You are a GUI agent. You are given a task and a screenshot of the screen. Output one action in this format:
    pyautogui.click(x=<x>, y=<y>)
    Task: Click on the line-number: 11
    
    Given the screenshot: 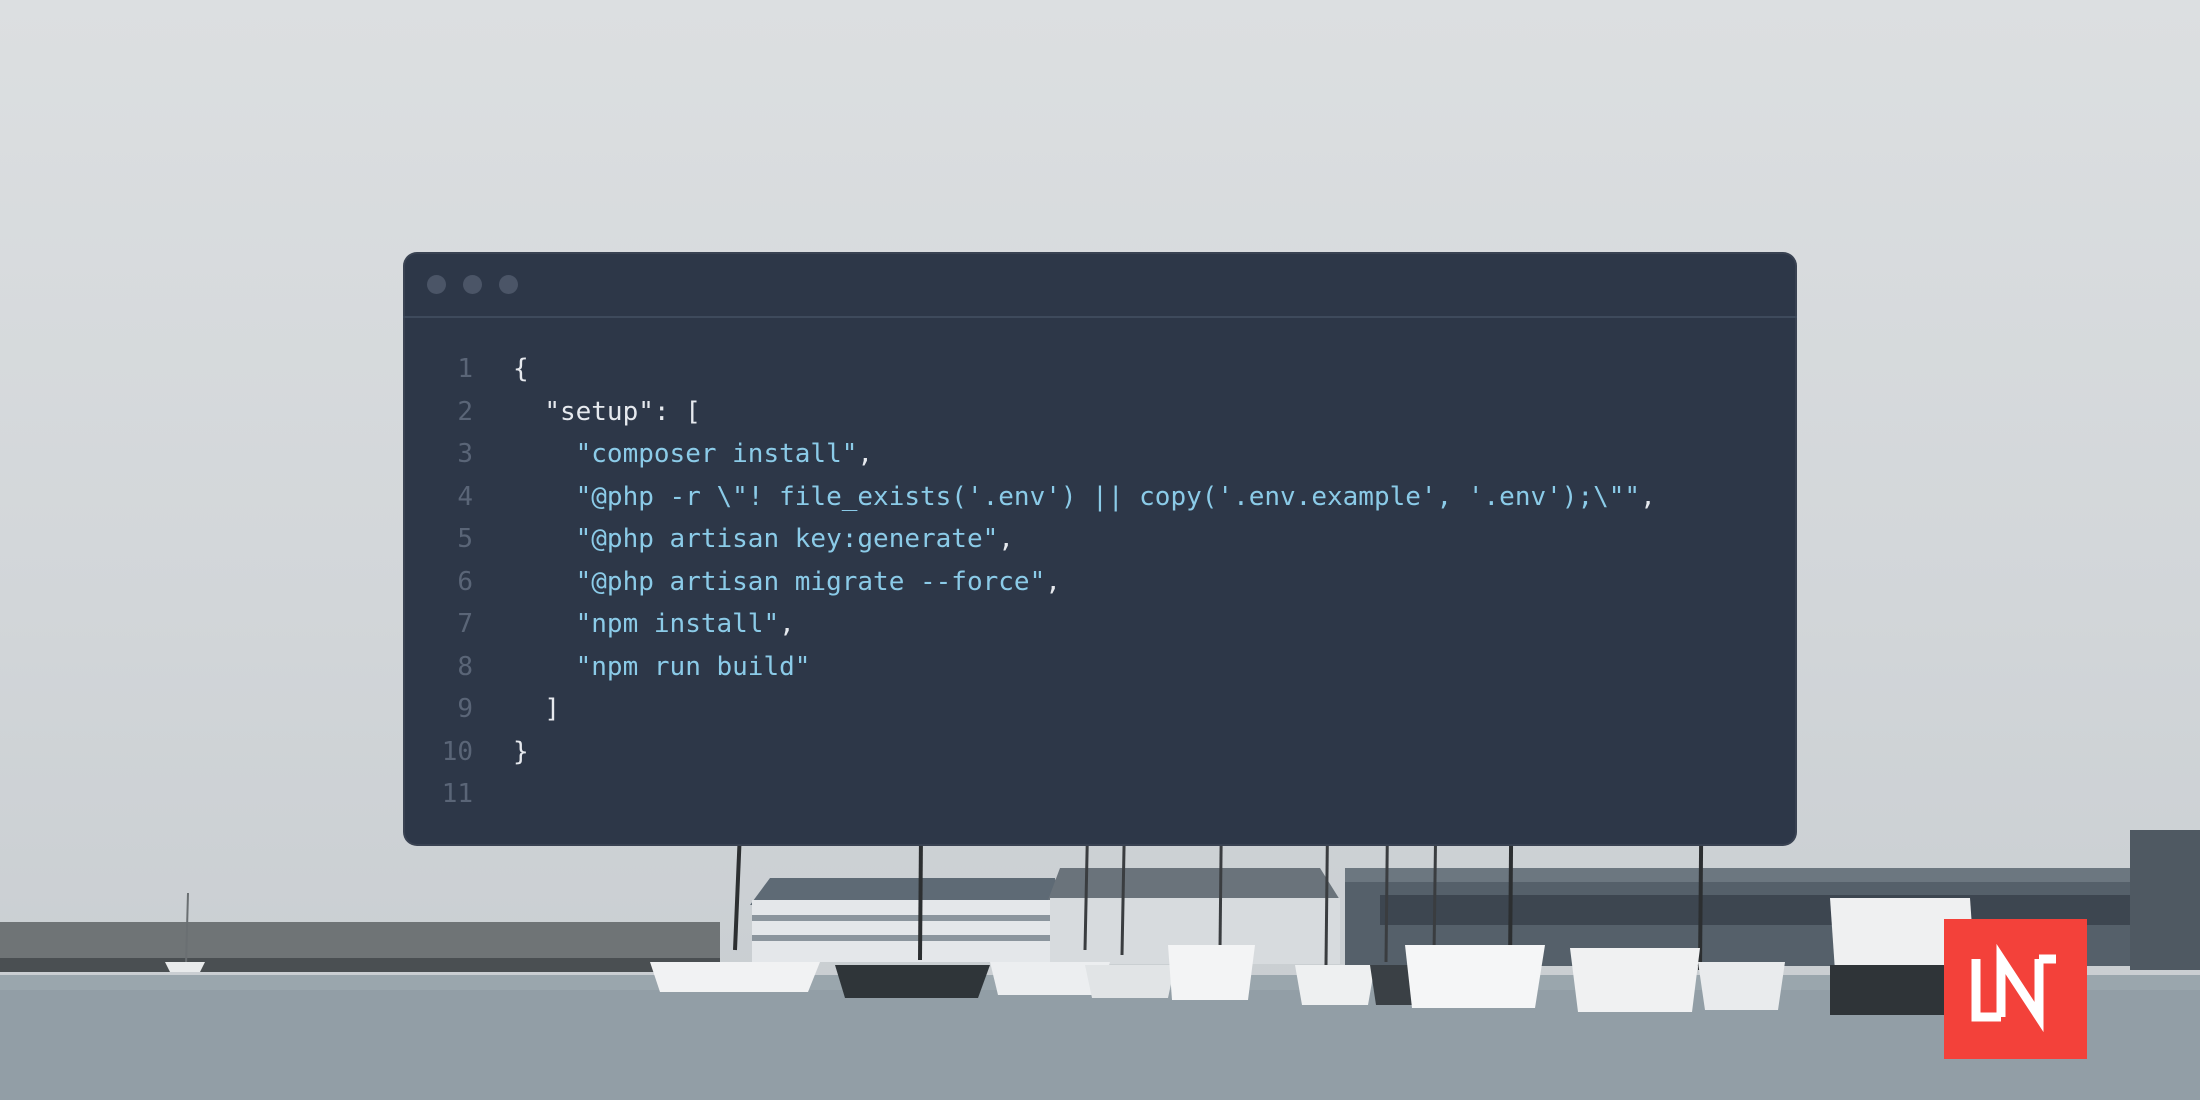 What is the action you would take?
    pyautogui.click(x=457, y=794)
    